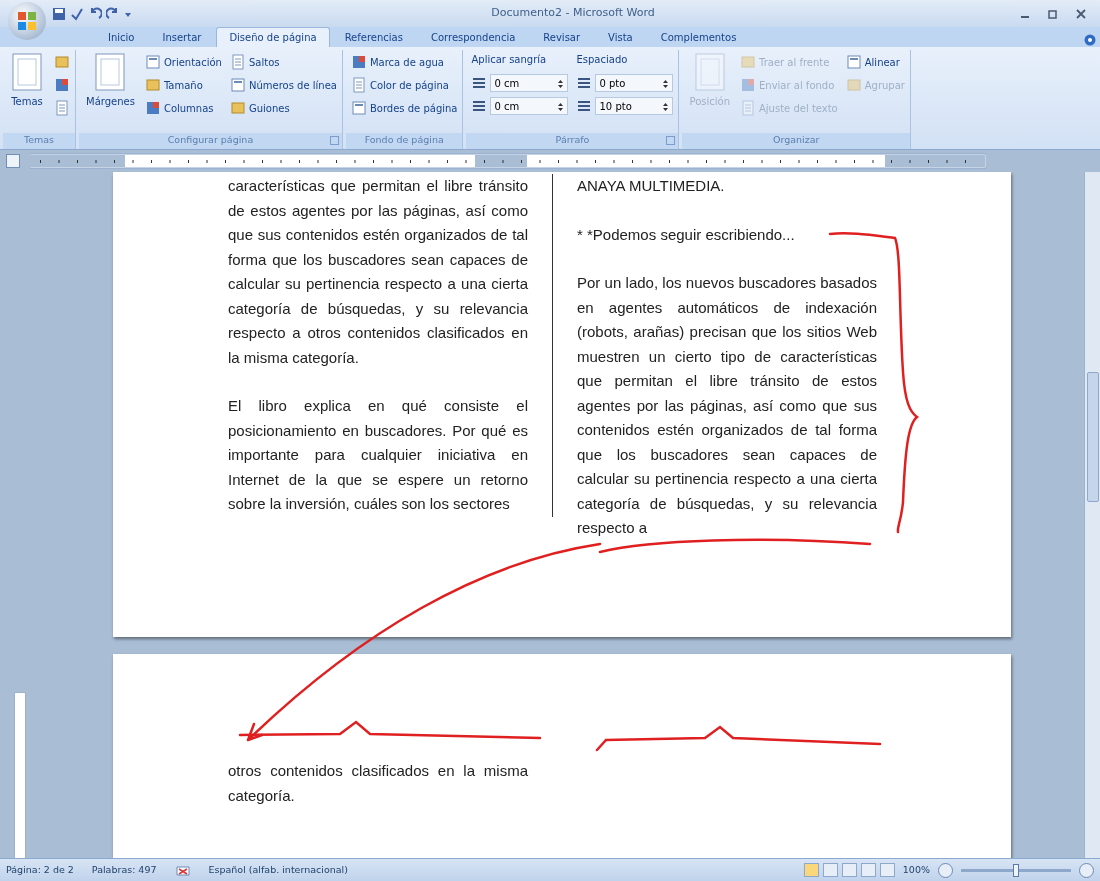  I want to click on restore-icon, so click(1053, 13).